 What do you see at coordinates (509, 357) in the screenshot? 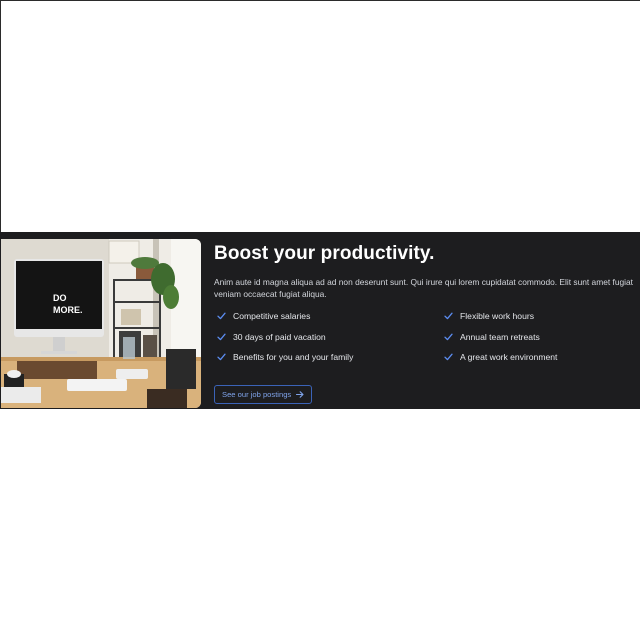
I see `perk-label: A great work environment` at bounding box center [509, 357].